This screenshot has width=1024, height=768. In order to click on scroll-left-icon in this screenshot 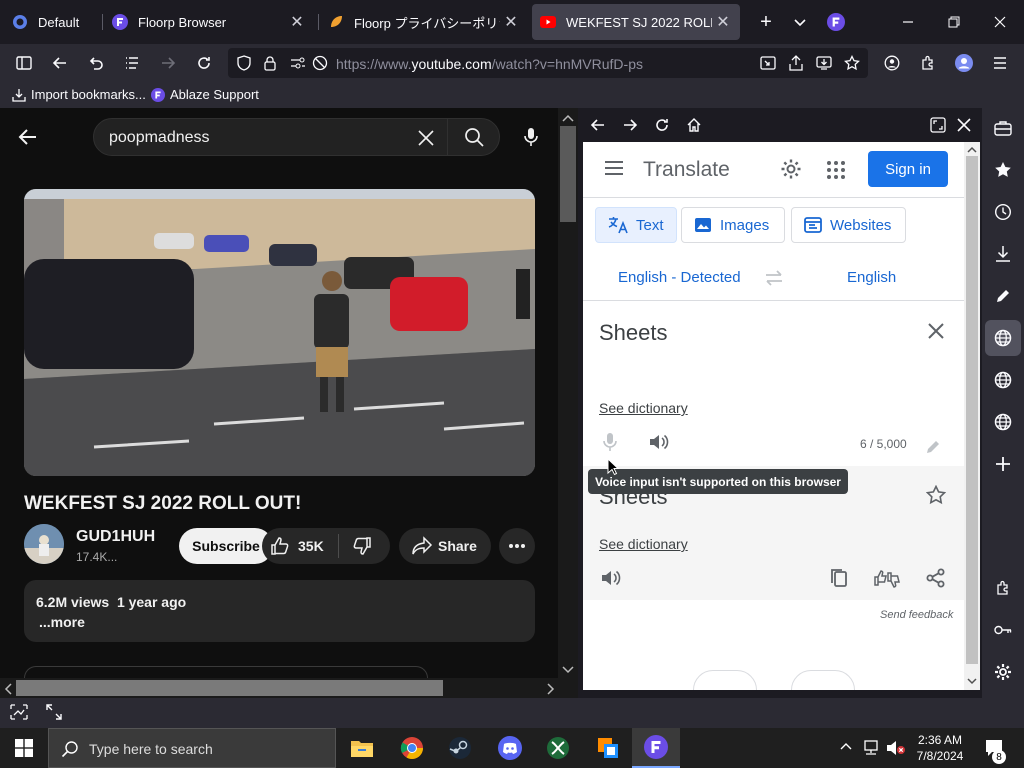, I will do `click(8, 689)`.